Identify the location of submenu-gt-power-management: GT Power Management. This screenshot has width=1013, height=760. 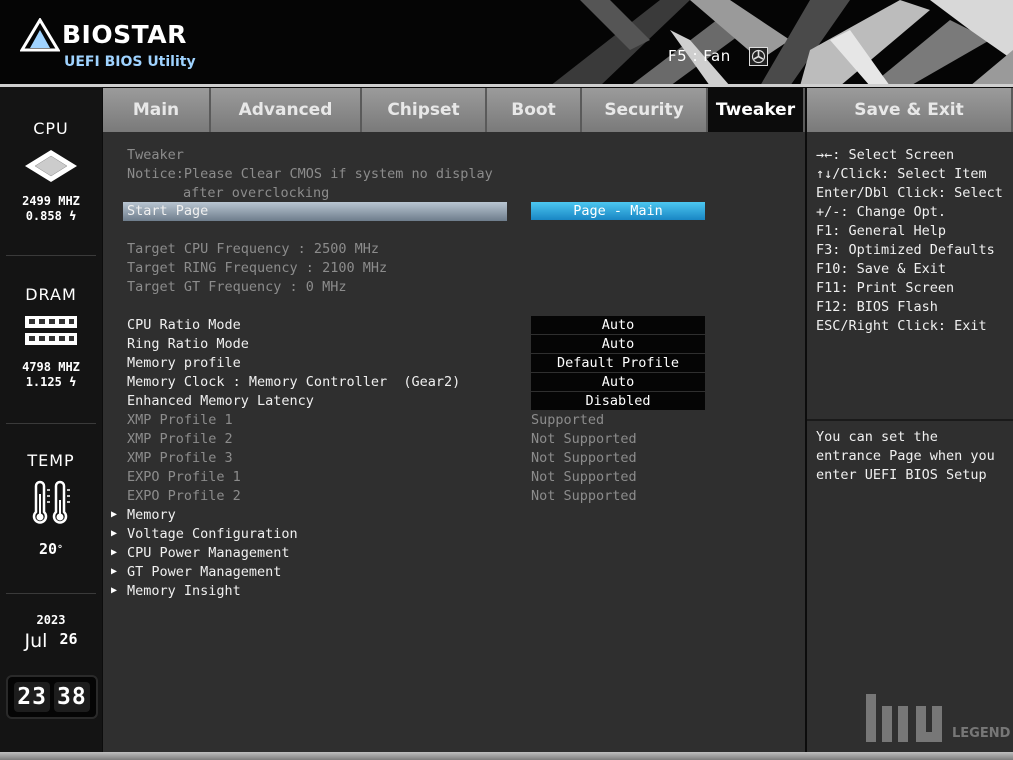
(204, 572).